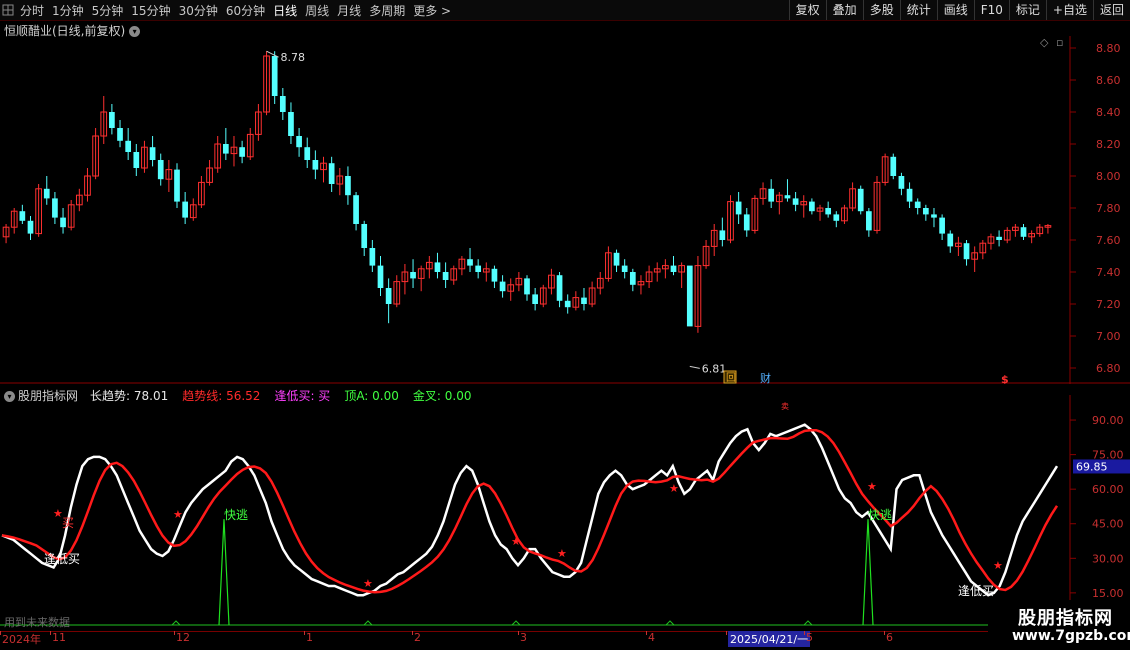  Describe the element at coordinates (1108, 558) in the screenshot. I see `indicator-tick-label: 30.00` at that location.